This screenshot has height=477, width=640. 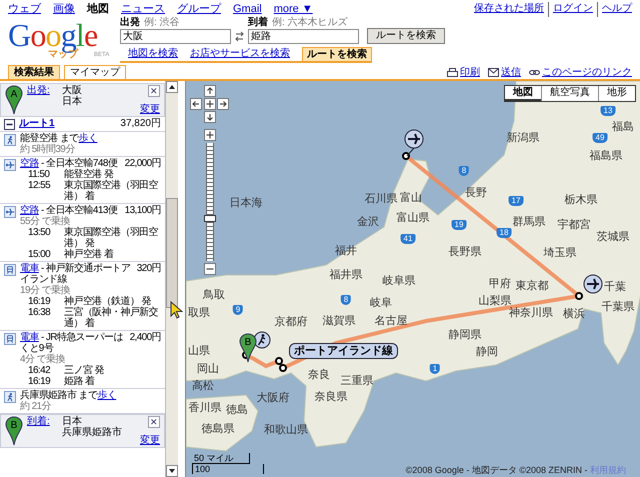 What do you see at coordinates (48, 149) in the screenshot?
I see `duration-text: 約 5時間39分` at bounding box center [48, 149].